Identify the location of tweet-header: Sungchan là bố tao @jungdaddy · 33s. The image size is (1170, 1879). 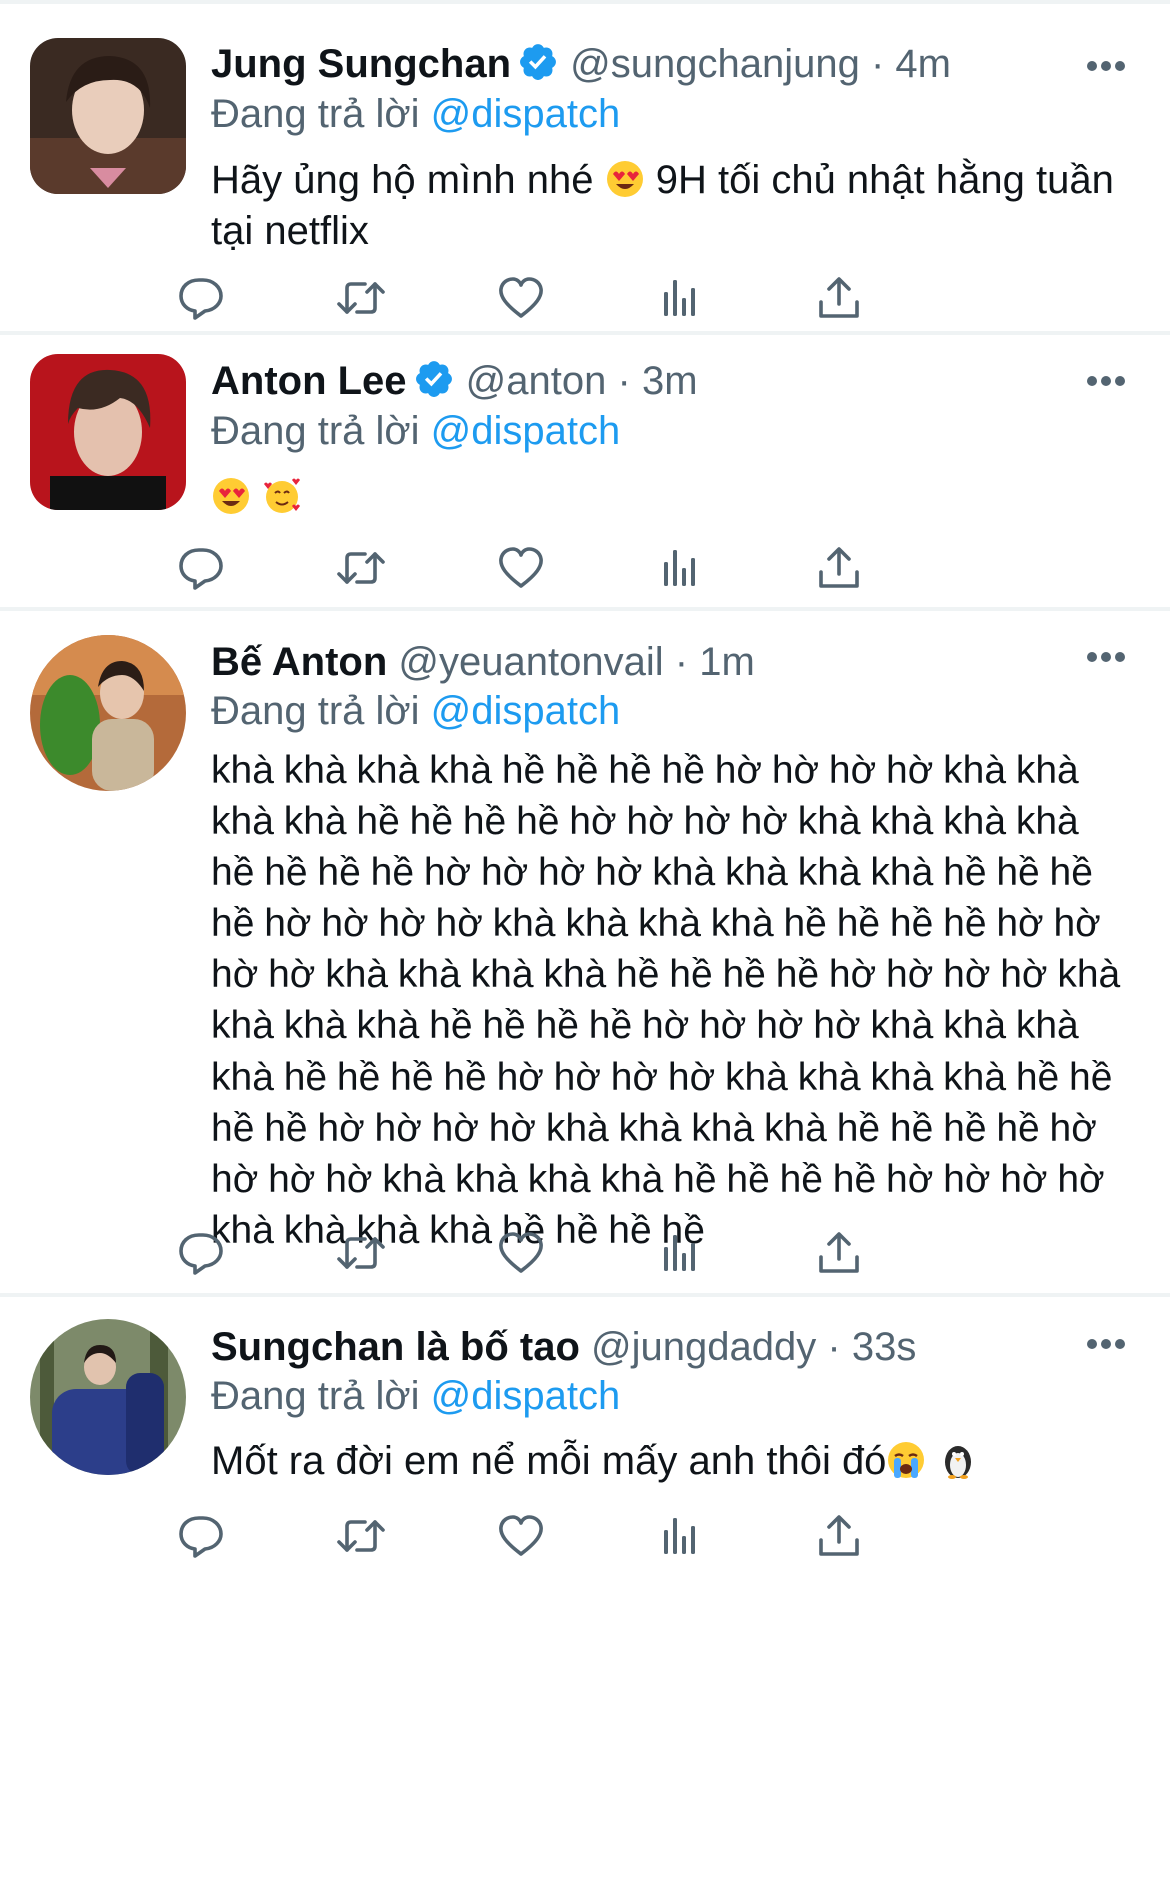
(670, 1347).